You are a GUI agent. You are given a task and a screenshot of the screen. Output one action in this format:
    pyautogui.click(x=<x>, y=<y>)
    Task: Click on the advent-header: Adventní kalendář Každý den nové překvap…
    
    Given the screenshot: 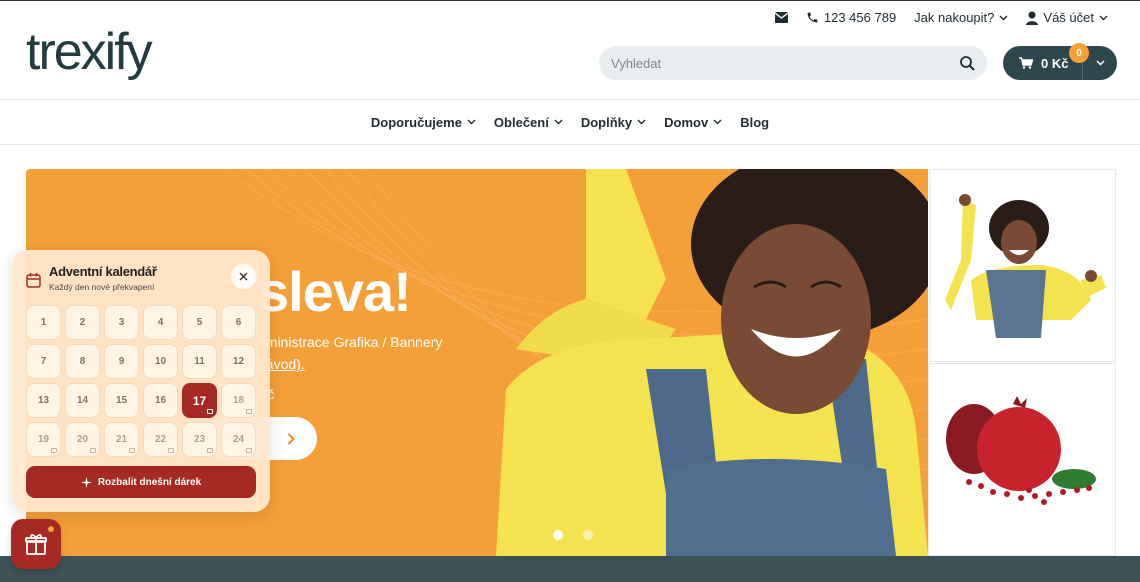 What is the action you would take?
    pyautogui.click(x=91, y=278)
    